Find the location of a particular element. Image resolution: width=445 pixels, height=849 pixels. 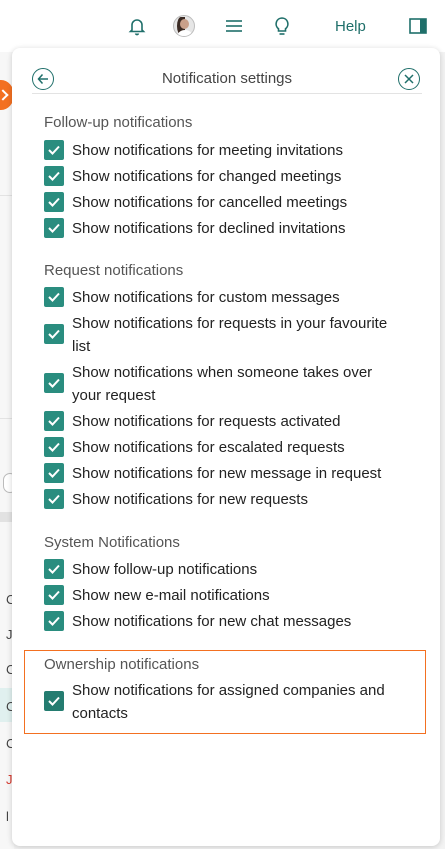

checkbox-label: Show follow-up notifications is located at coordinates (165, 569).